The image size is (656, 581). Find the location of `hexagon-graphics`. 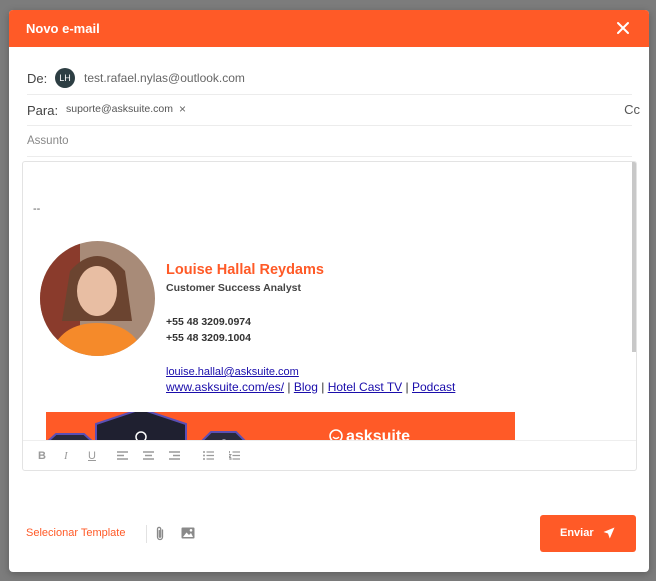

hexagon-graphics is located at coordinates (146, 426).